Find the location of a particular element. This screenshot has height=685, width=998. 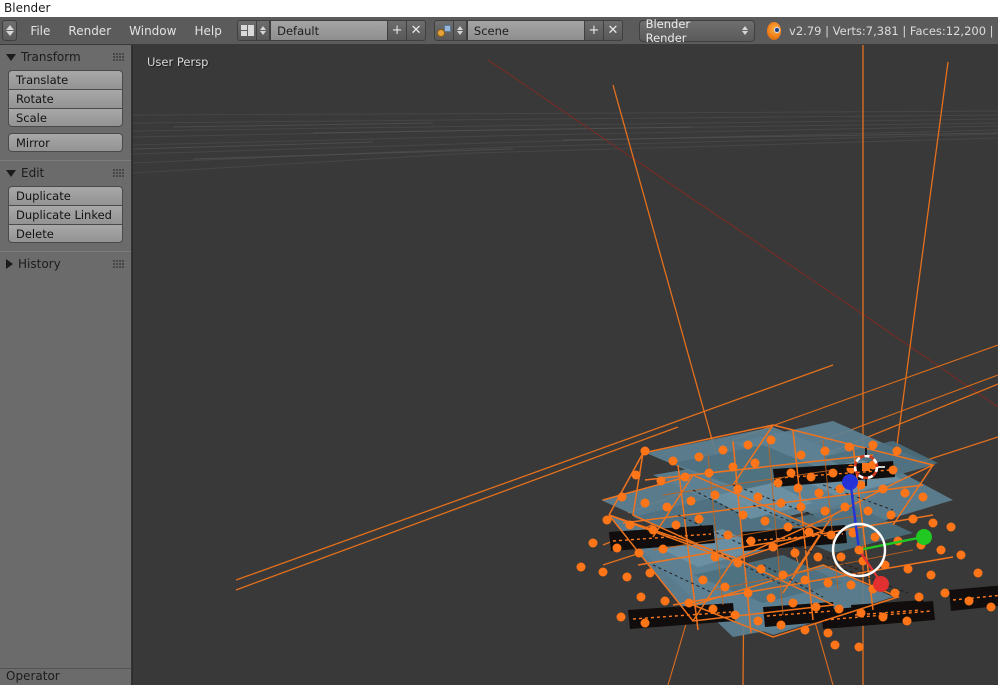

scene-name: Scene is located at coordinates (525, 30).